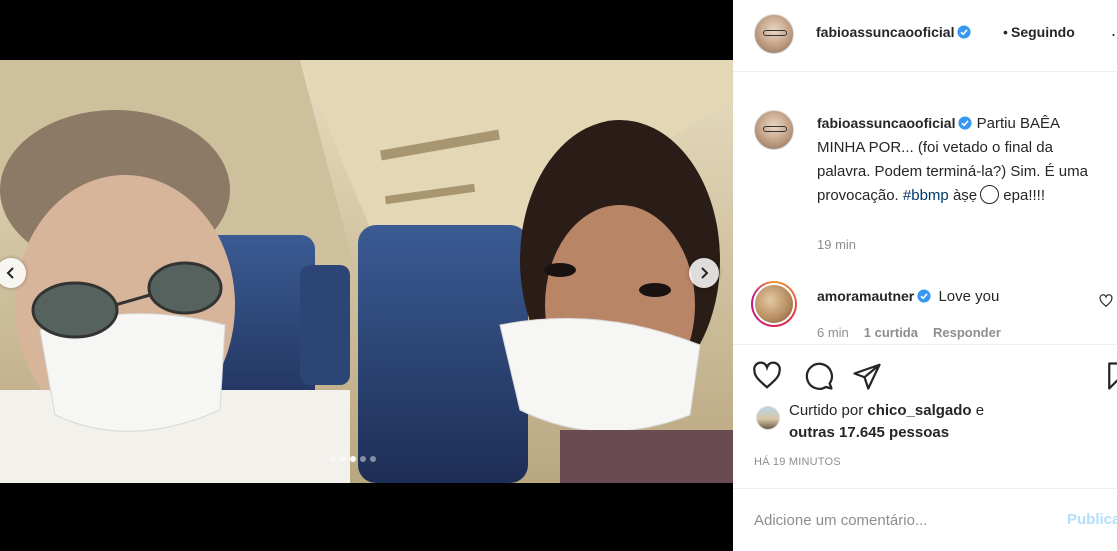 This screenshot has height=551, width=1117. Describe the element at coordinates (1024, 195) in the screenshot. I see `caption-tail: epa!!!!` at that location.